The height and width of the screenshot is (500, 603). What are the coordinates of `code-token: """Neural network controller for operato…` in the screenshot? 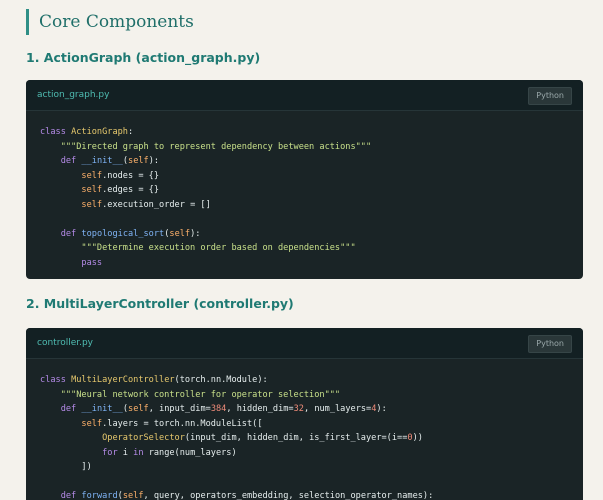 It's located at (200, 394).